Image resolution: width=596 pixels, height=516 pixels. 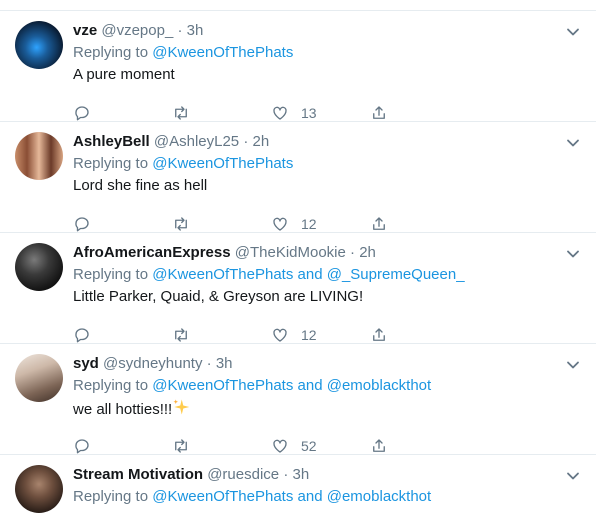 What do you see at coordinates (85, 30) in the screenshot?
I see `user-name: vze` at bounding box center [85, 30].